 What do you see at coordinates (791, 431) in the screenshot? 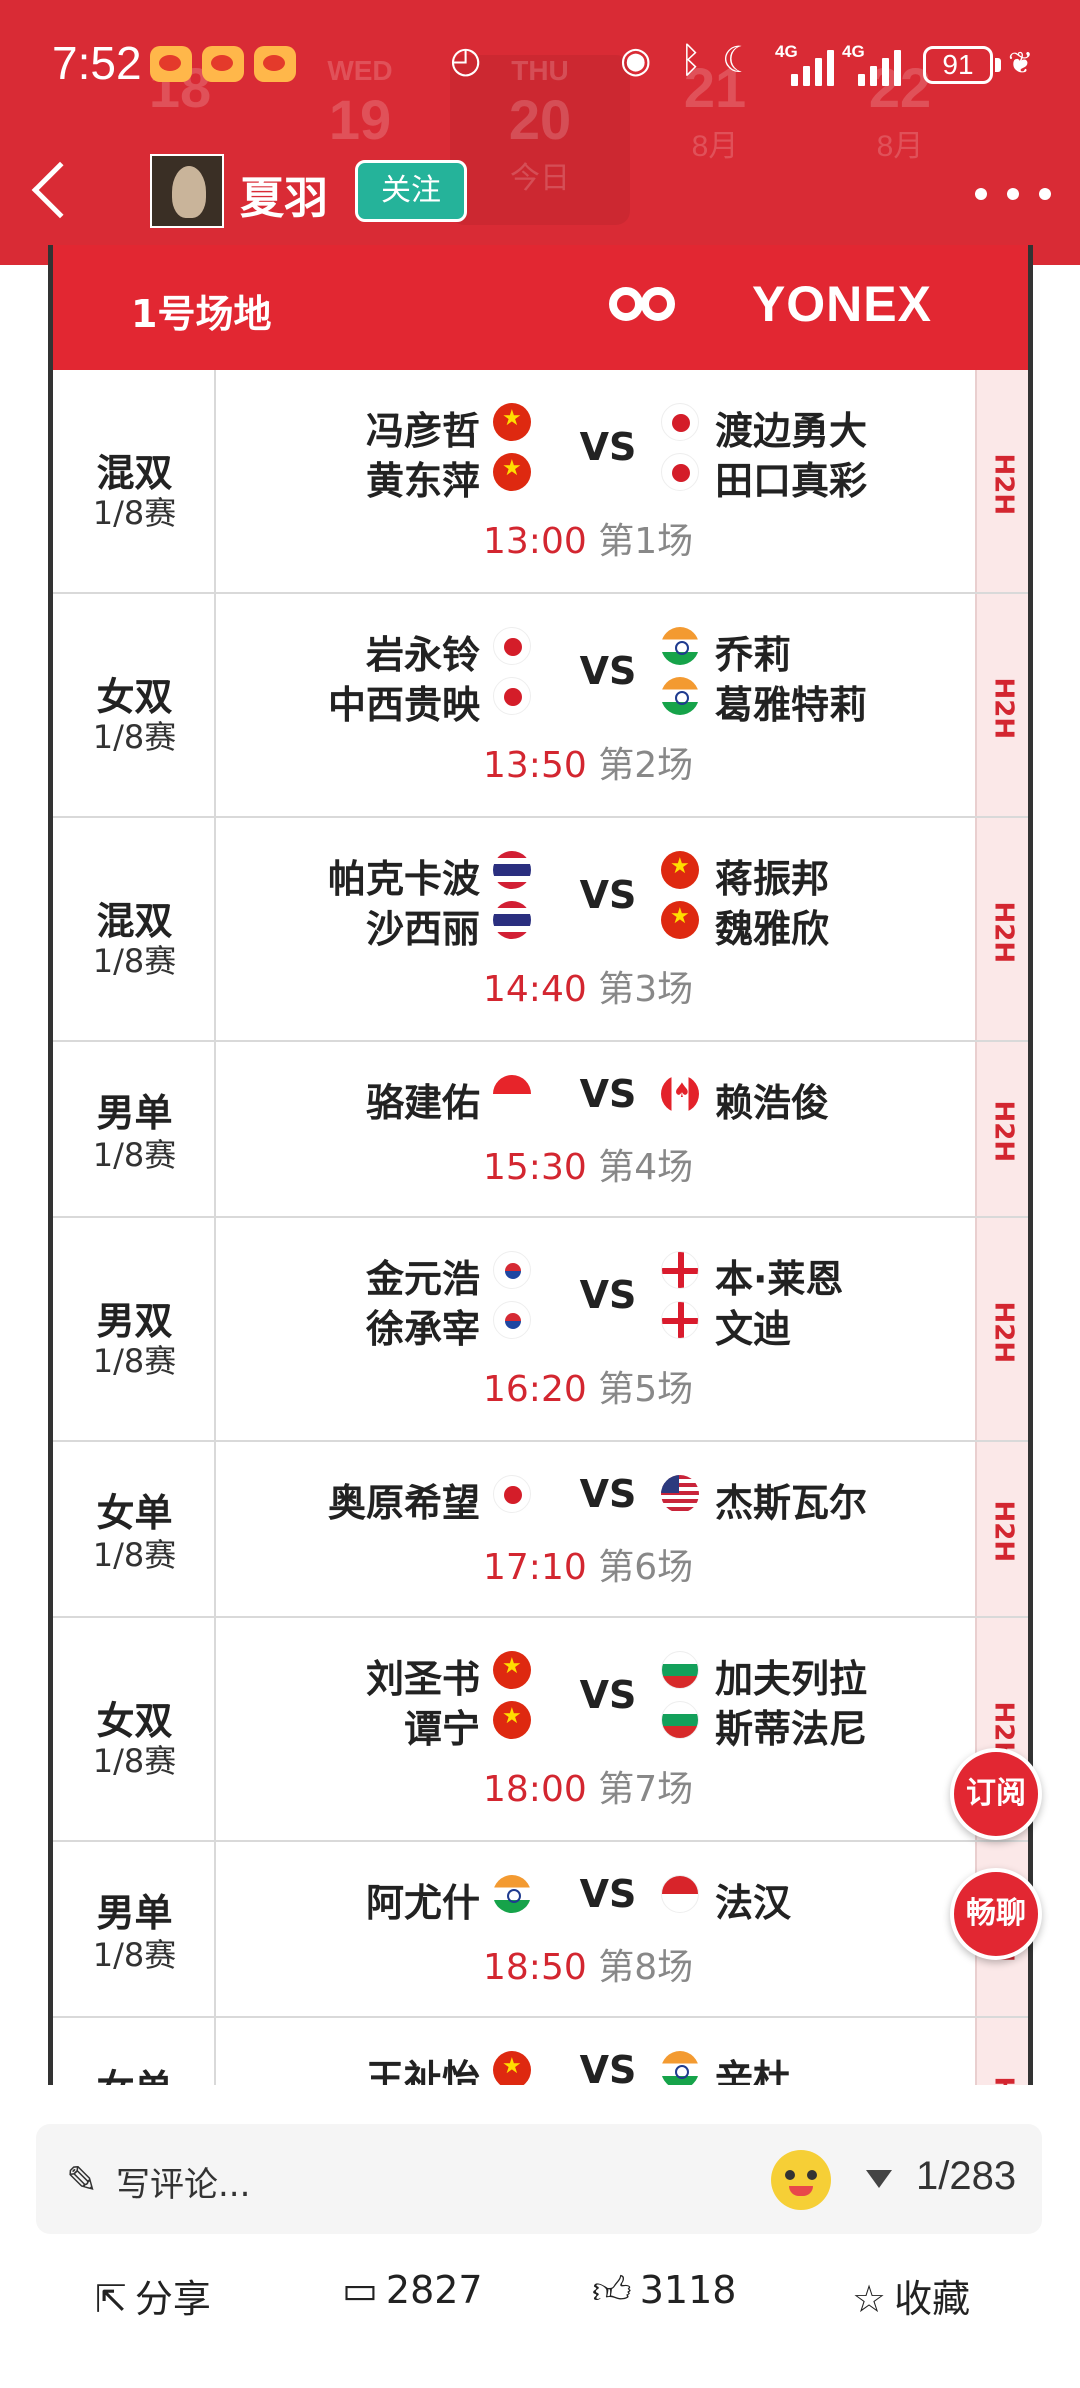
I see `player-right: 渡边勇大` at bounding box center [791, 431].